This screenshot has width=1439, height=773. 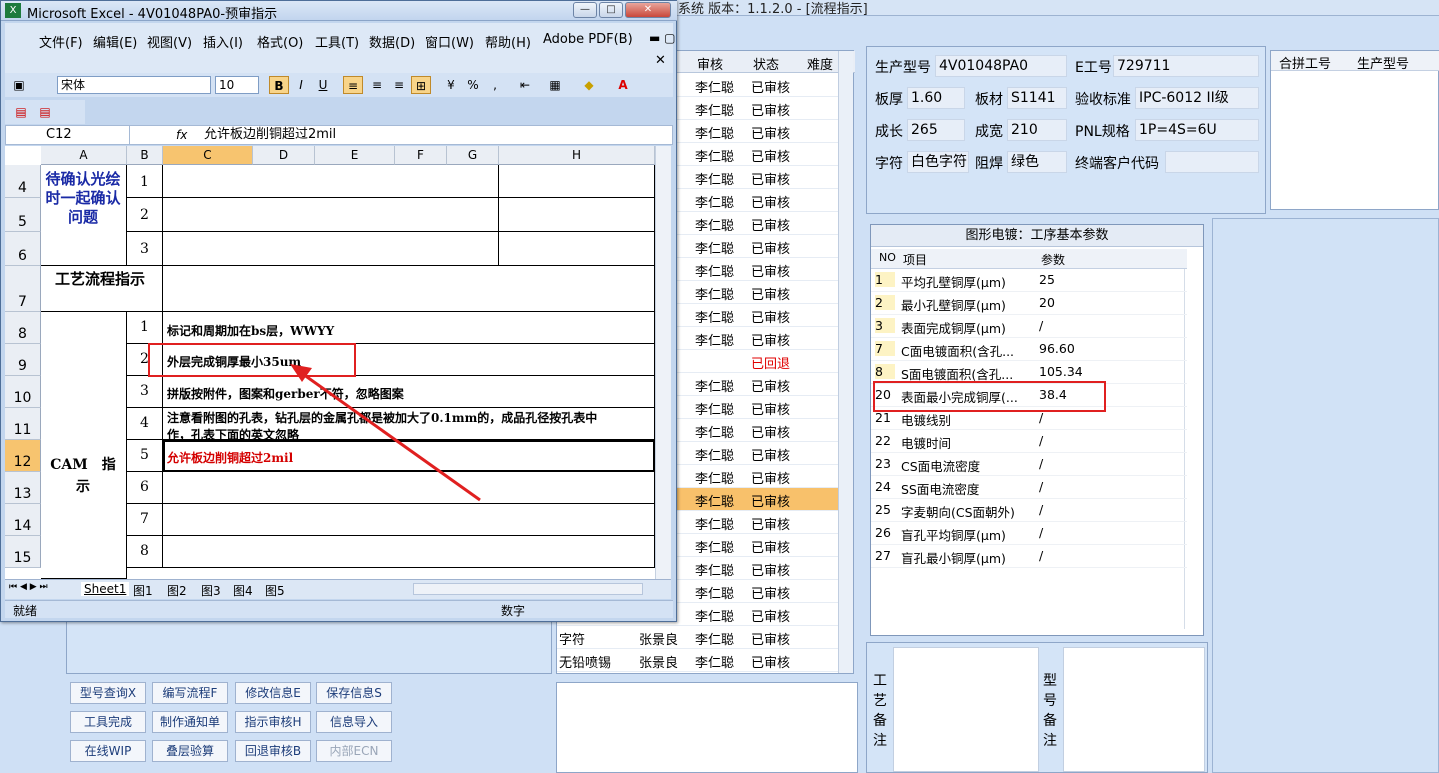 What do you see at coordinates (1029, 556) in the screenshot?
I see `param-row: 27 盲孔最小铜厚(μm) /` at bounding box center [1029, 556].